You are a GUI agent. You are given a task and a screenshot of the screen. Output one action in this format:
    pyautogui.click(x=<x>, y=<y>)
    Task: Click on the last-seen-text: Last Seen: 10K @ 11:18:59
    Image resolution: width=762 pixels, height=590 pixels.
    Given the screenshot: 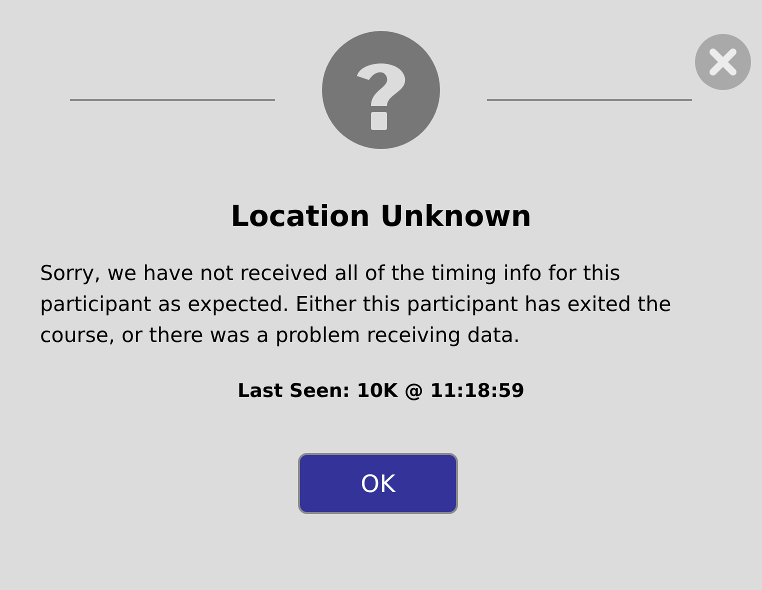 What is the action you would take?
    pyautogui.click(x=381, y=391)
    